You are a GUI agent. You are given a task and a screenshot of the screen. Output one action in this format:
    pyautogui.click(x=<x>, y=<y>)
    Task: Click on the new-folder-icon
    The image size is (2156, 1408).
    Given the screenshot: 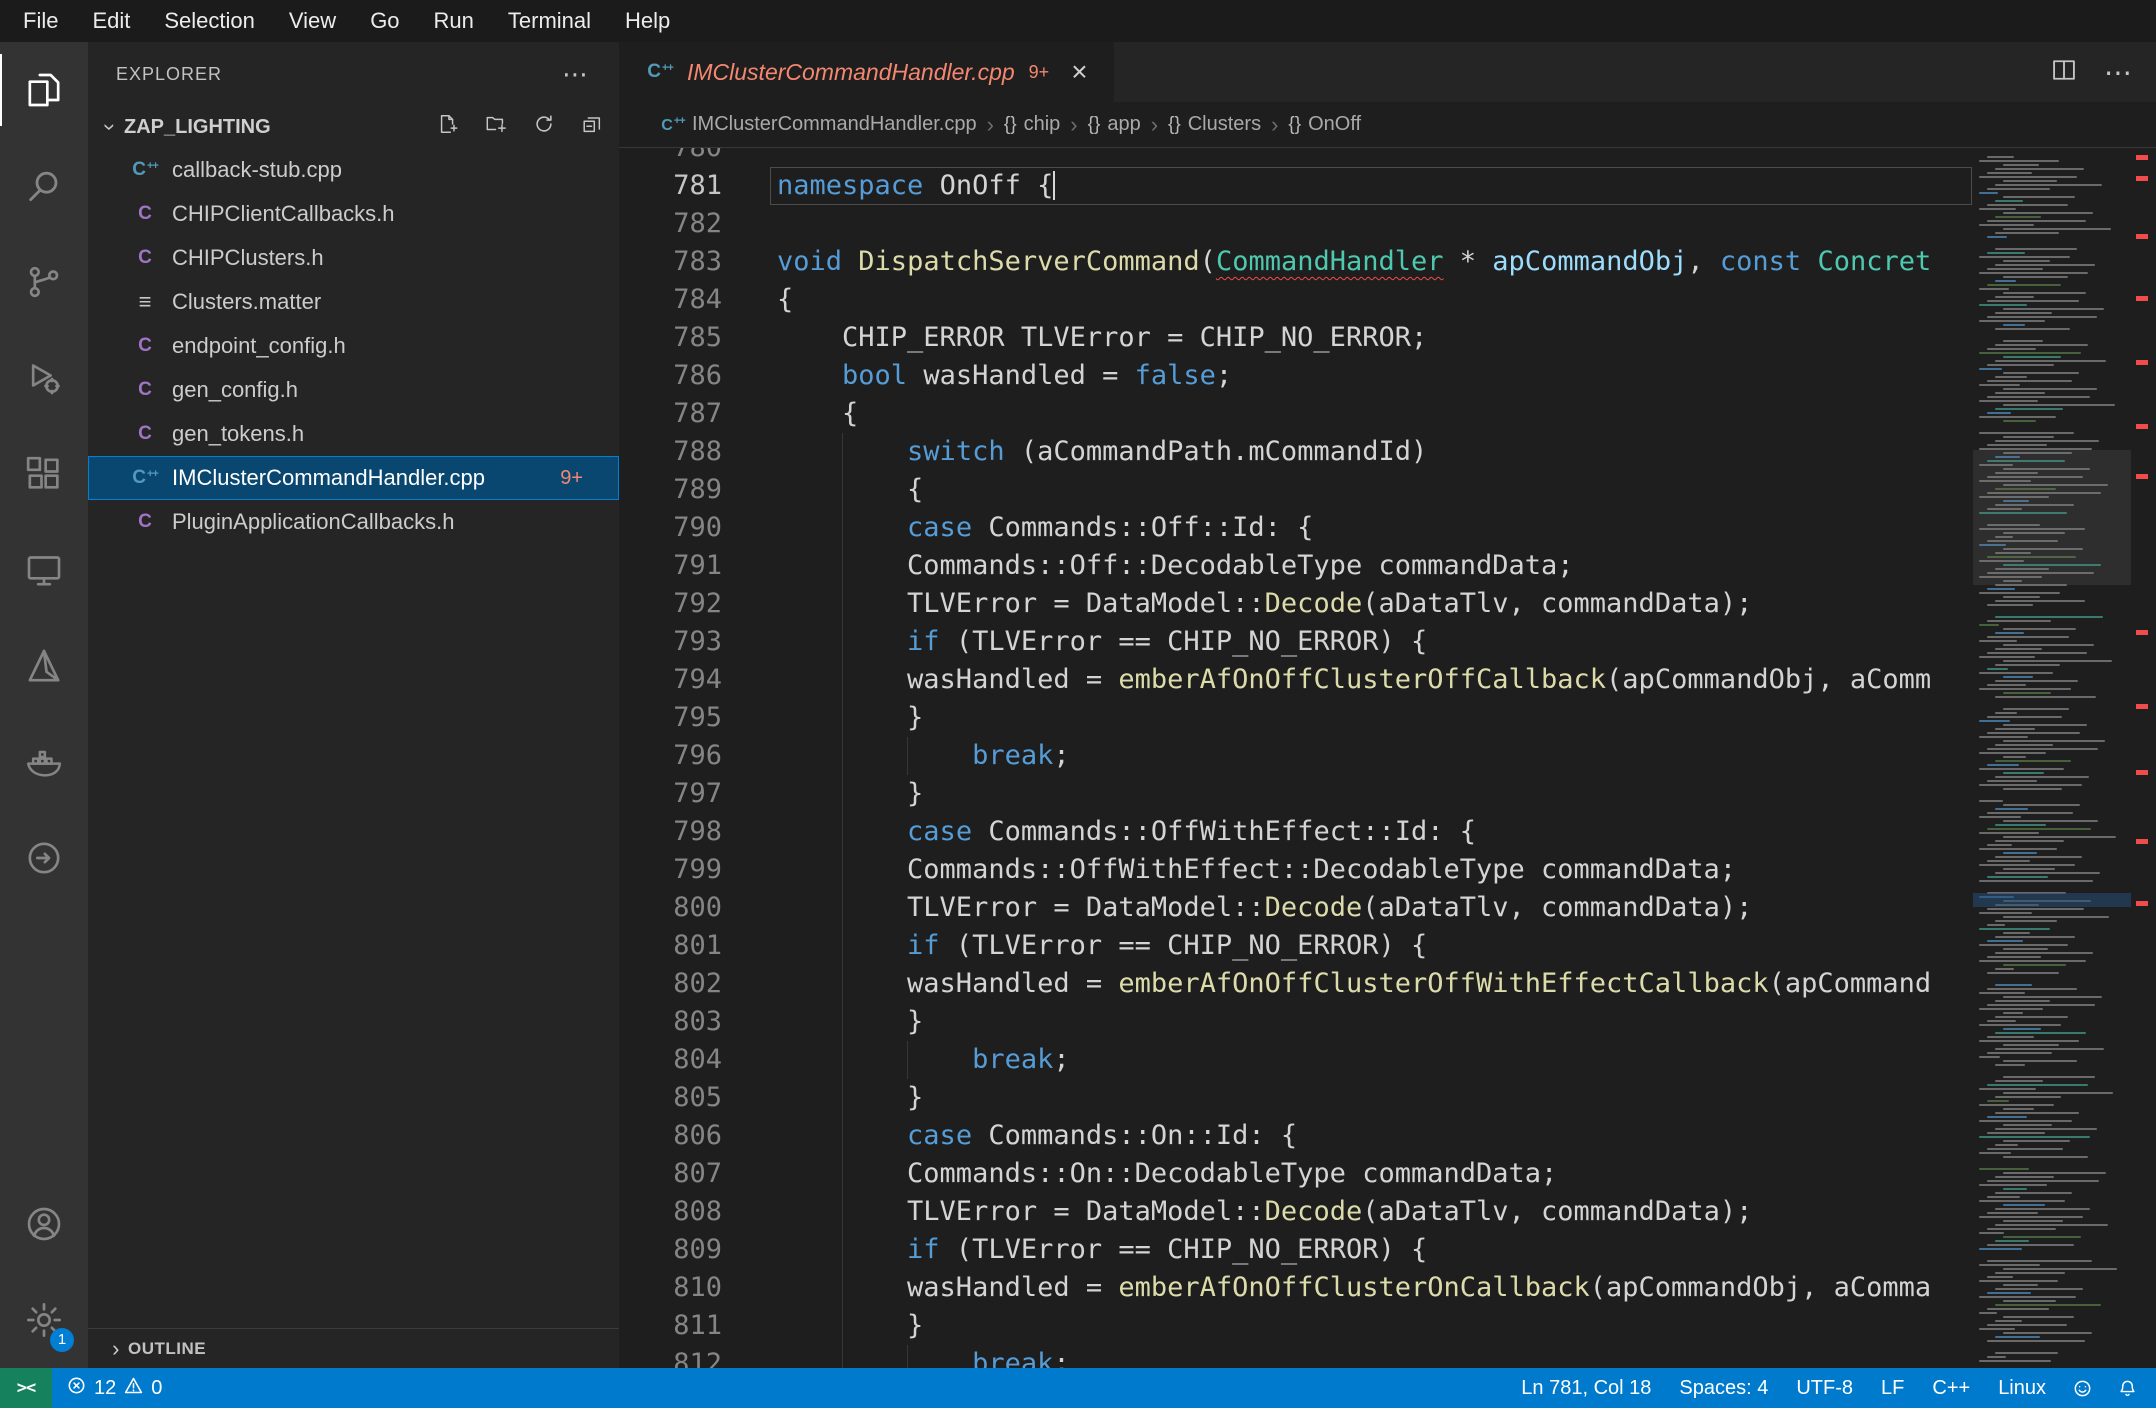 What is the action you would take?
    pyautogui.click(x=496, y=127)
    